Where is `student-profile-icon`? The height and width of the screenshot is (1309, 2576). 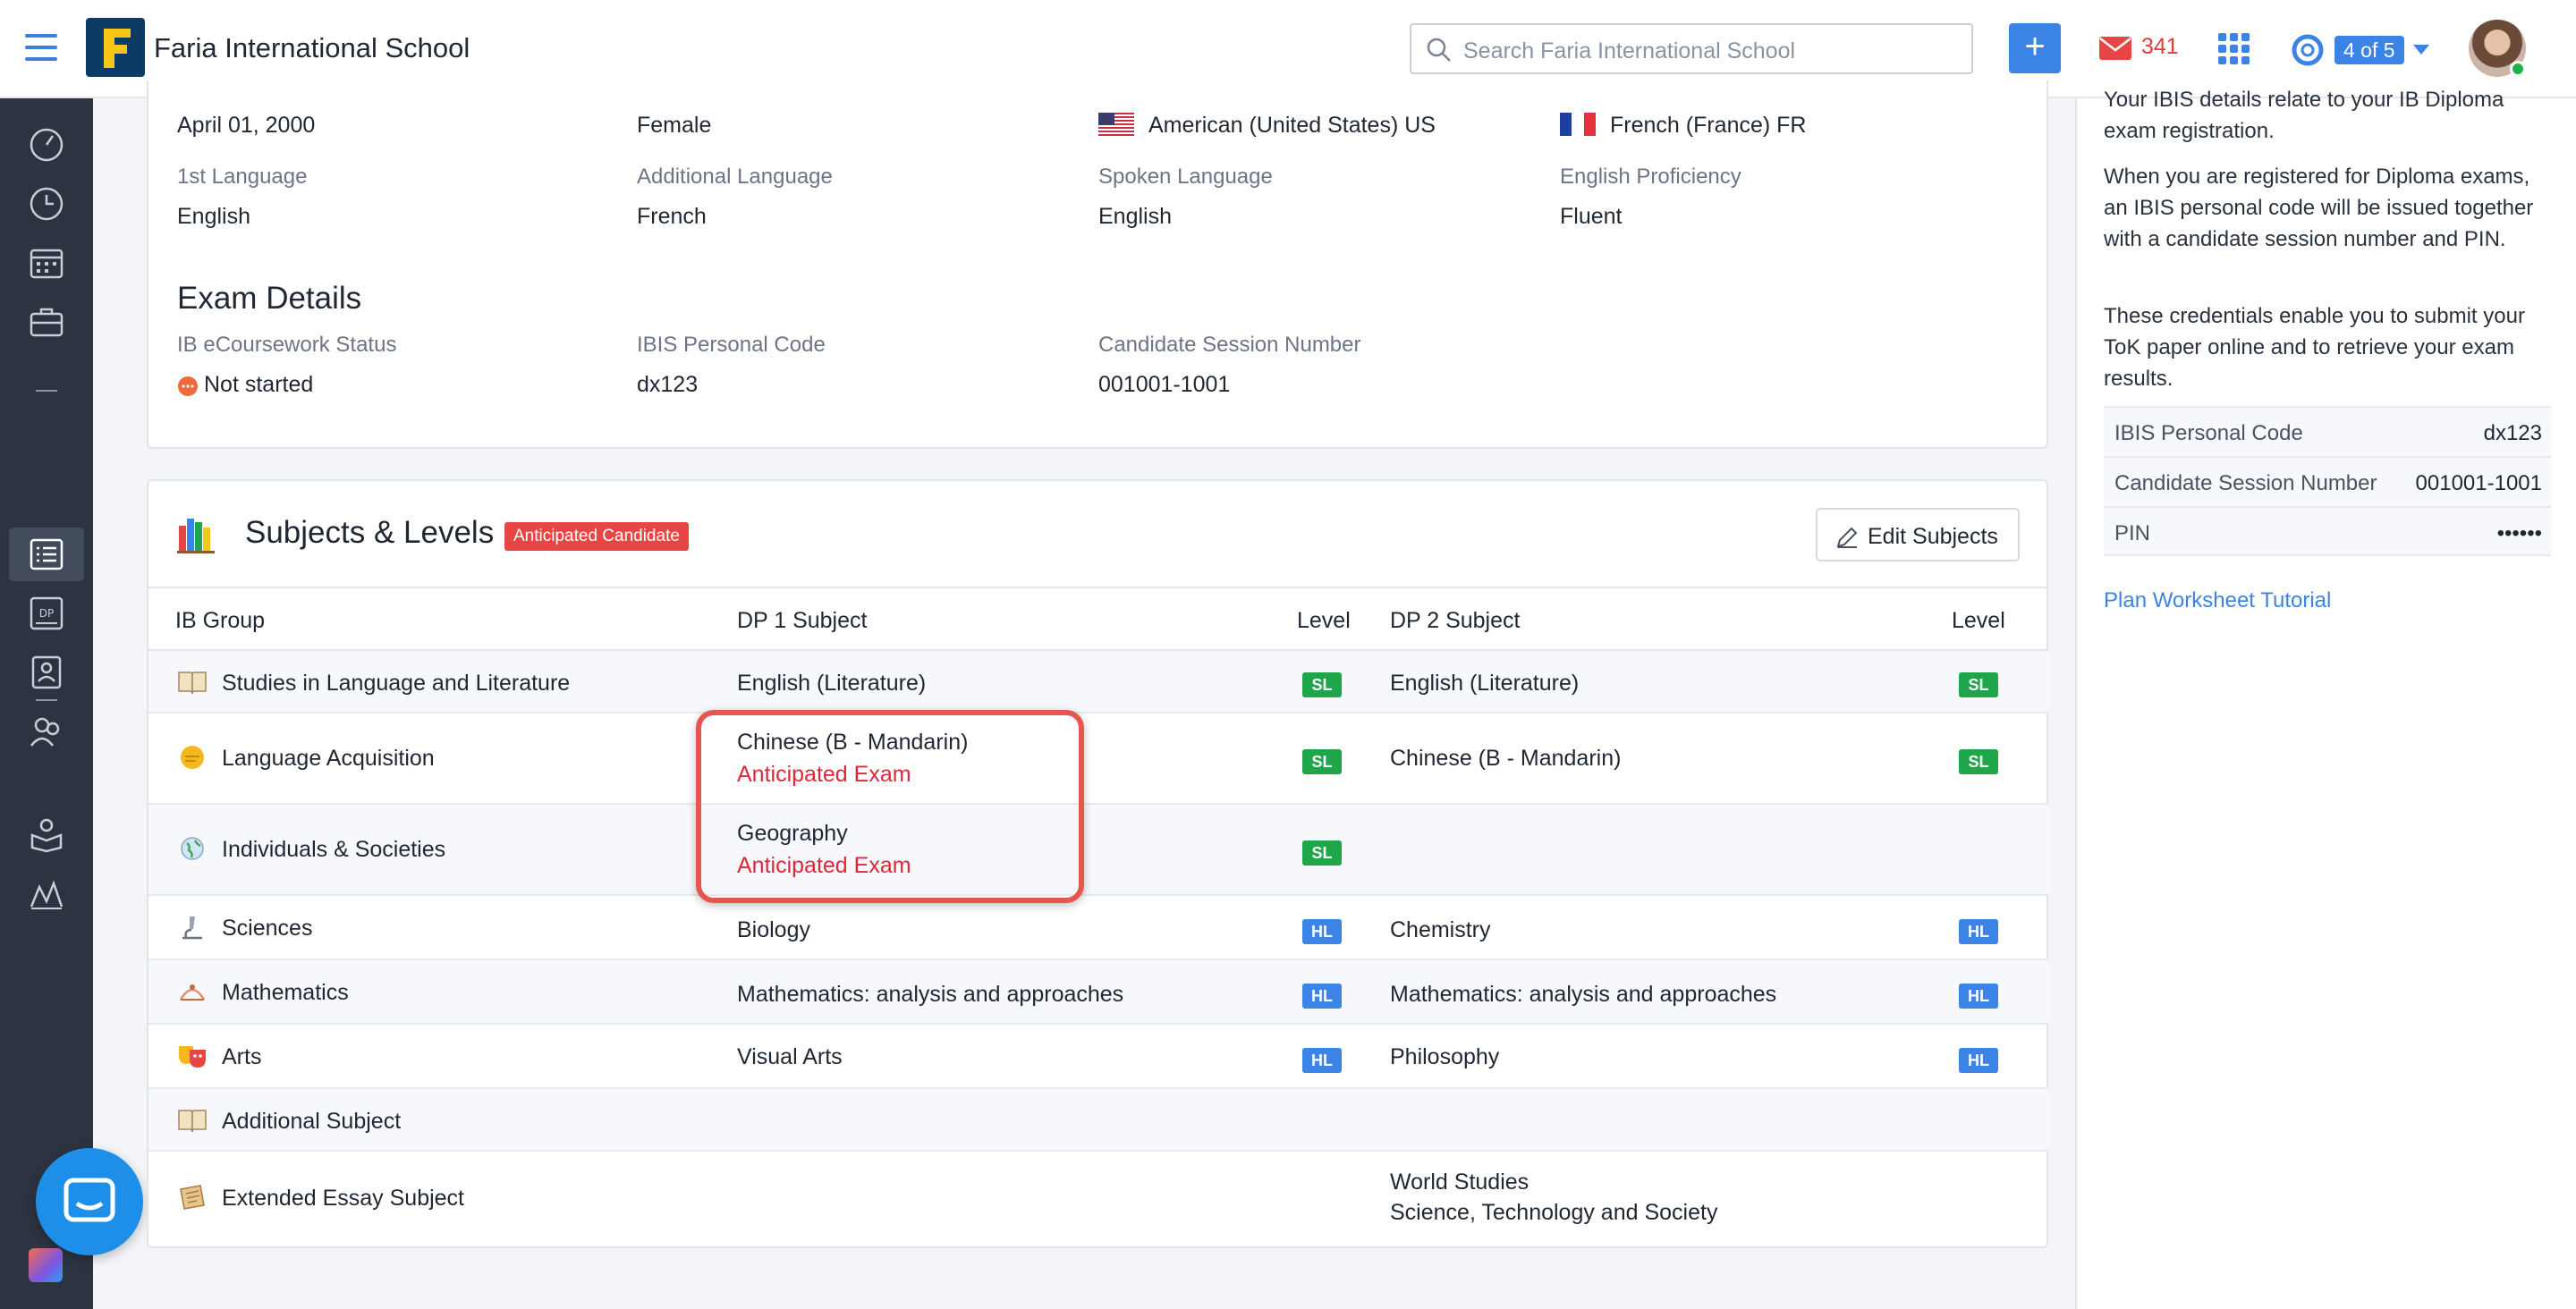
student-profile-icon is located at coordinates (46, 672).